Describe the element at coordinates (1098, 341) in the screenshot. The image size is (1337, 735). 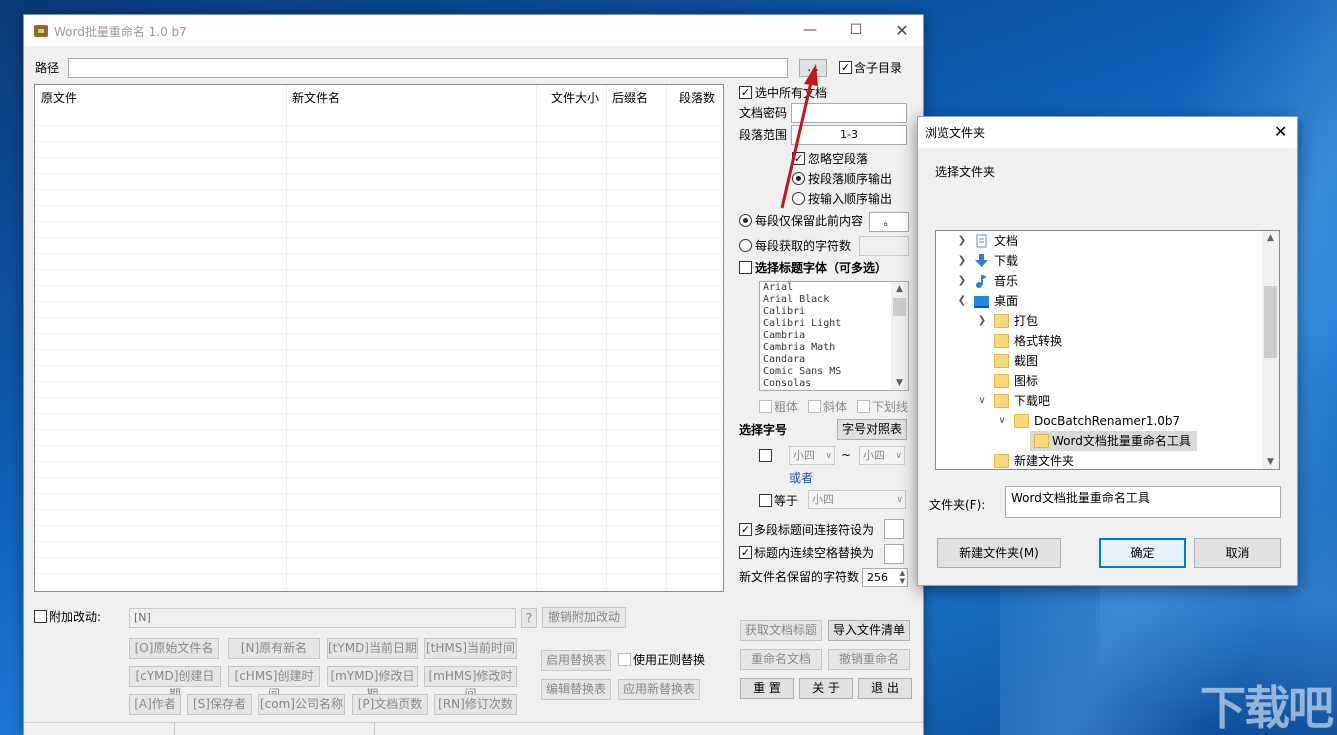
I see `tree-item-format: 格式转换` at that location.